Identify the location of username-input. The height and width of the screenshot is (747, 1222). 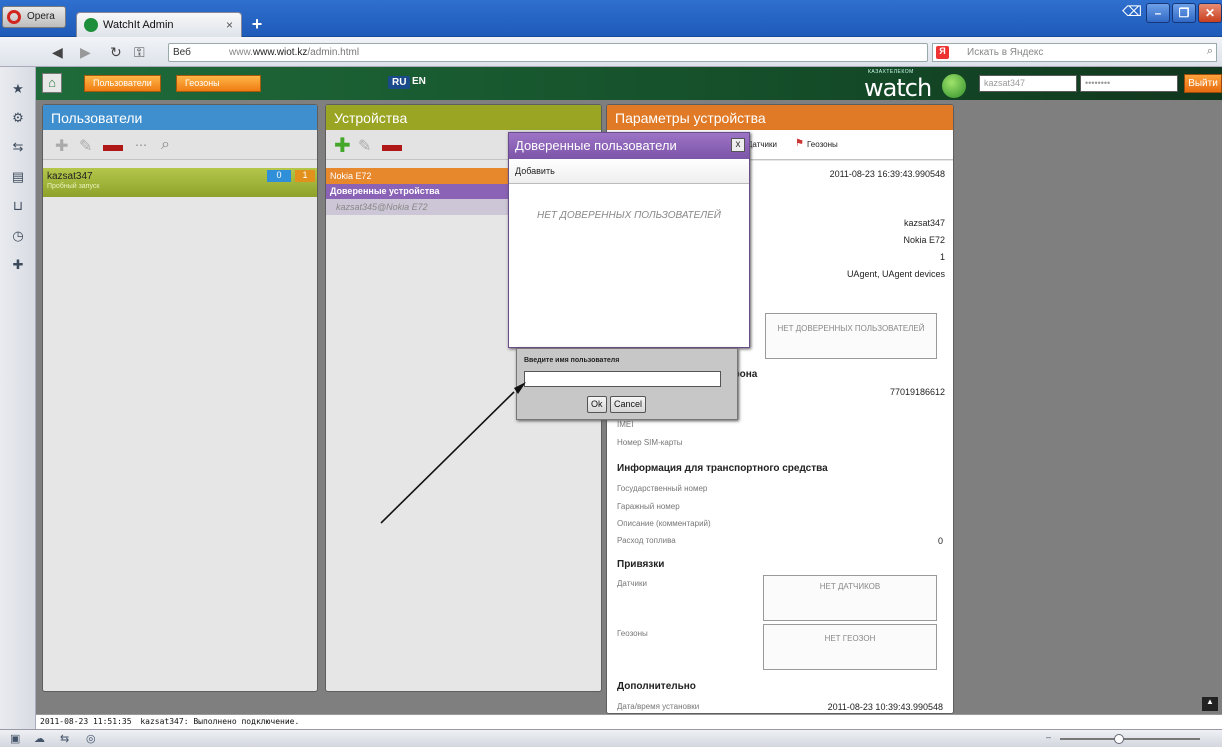
(622, 379).